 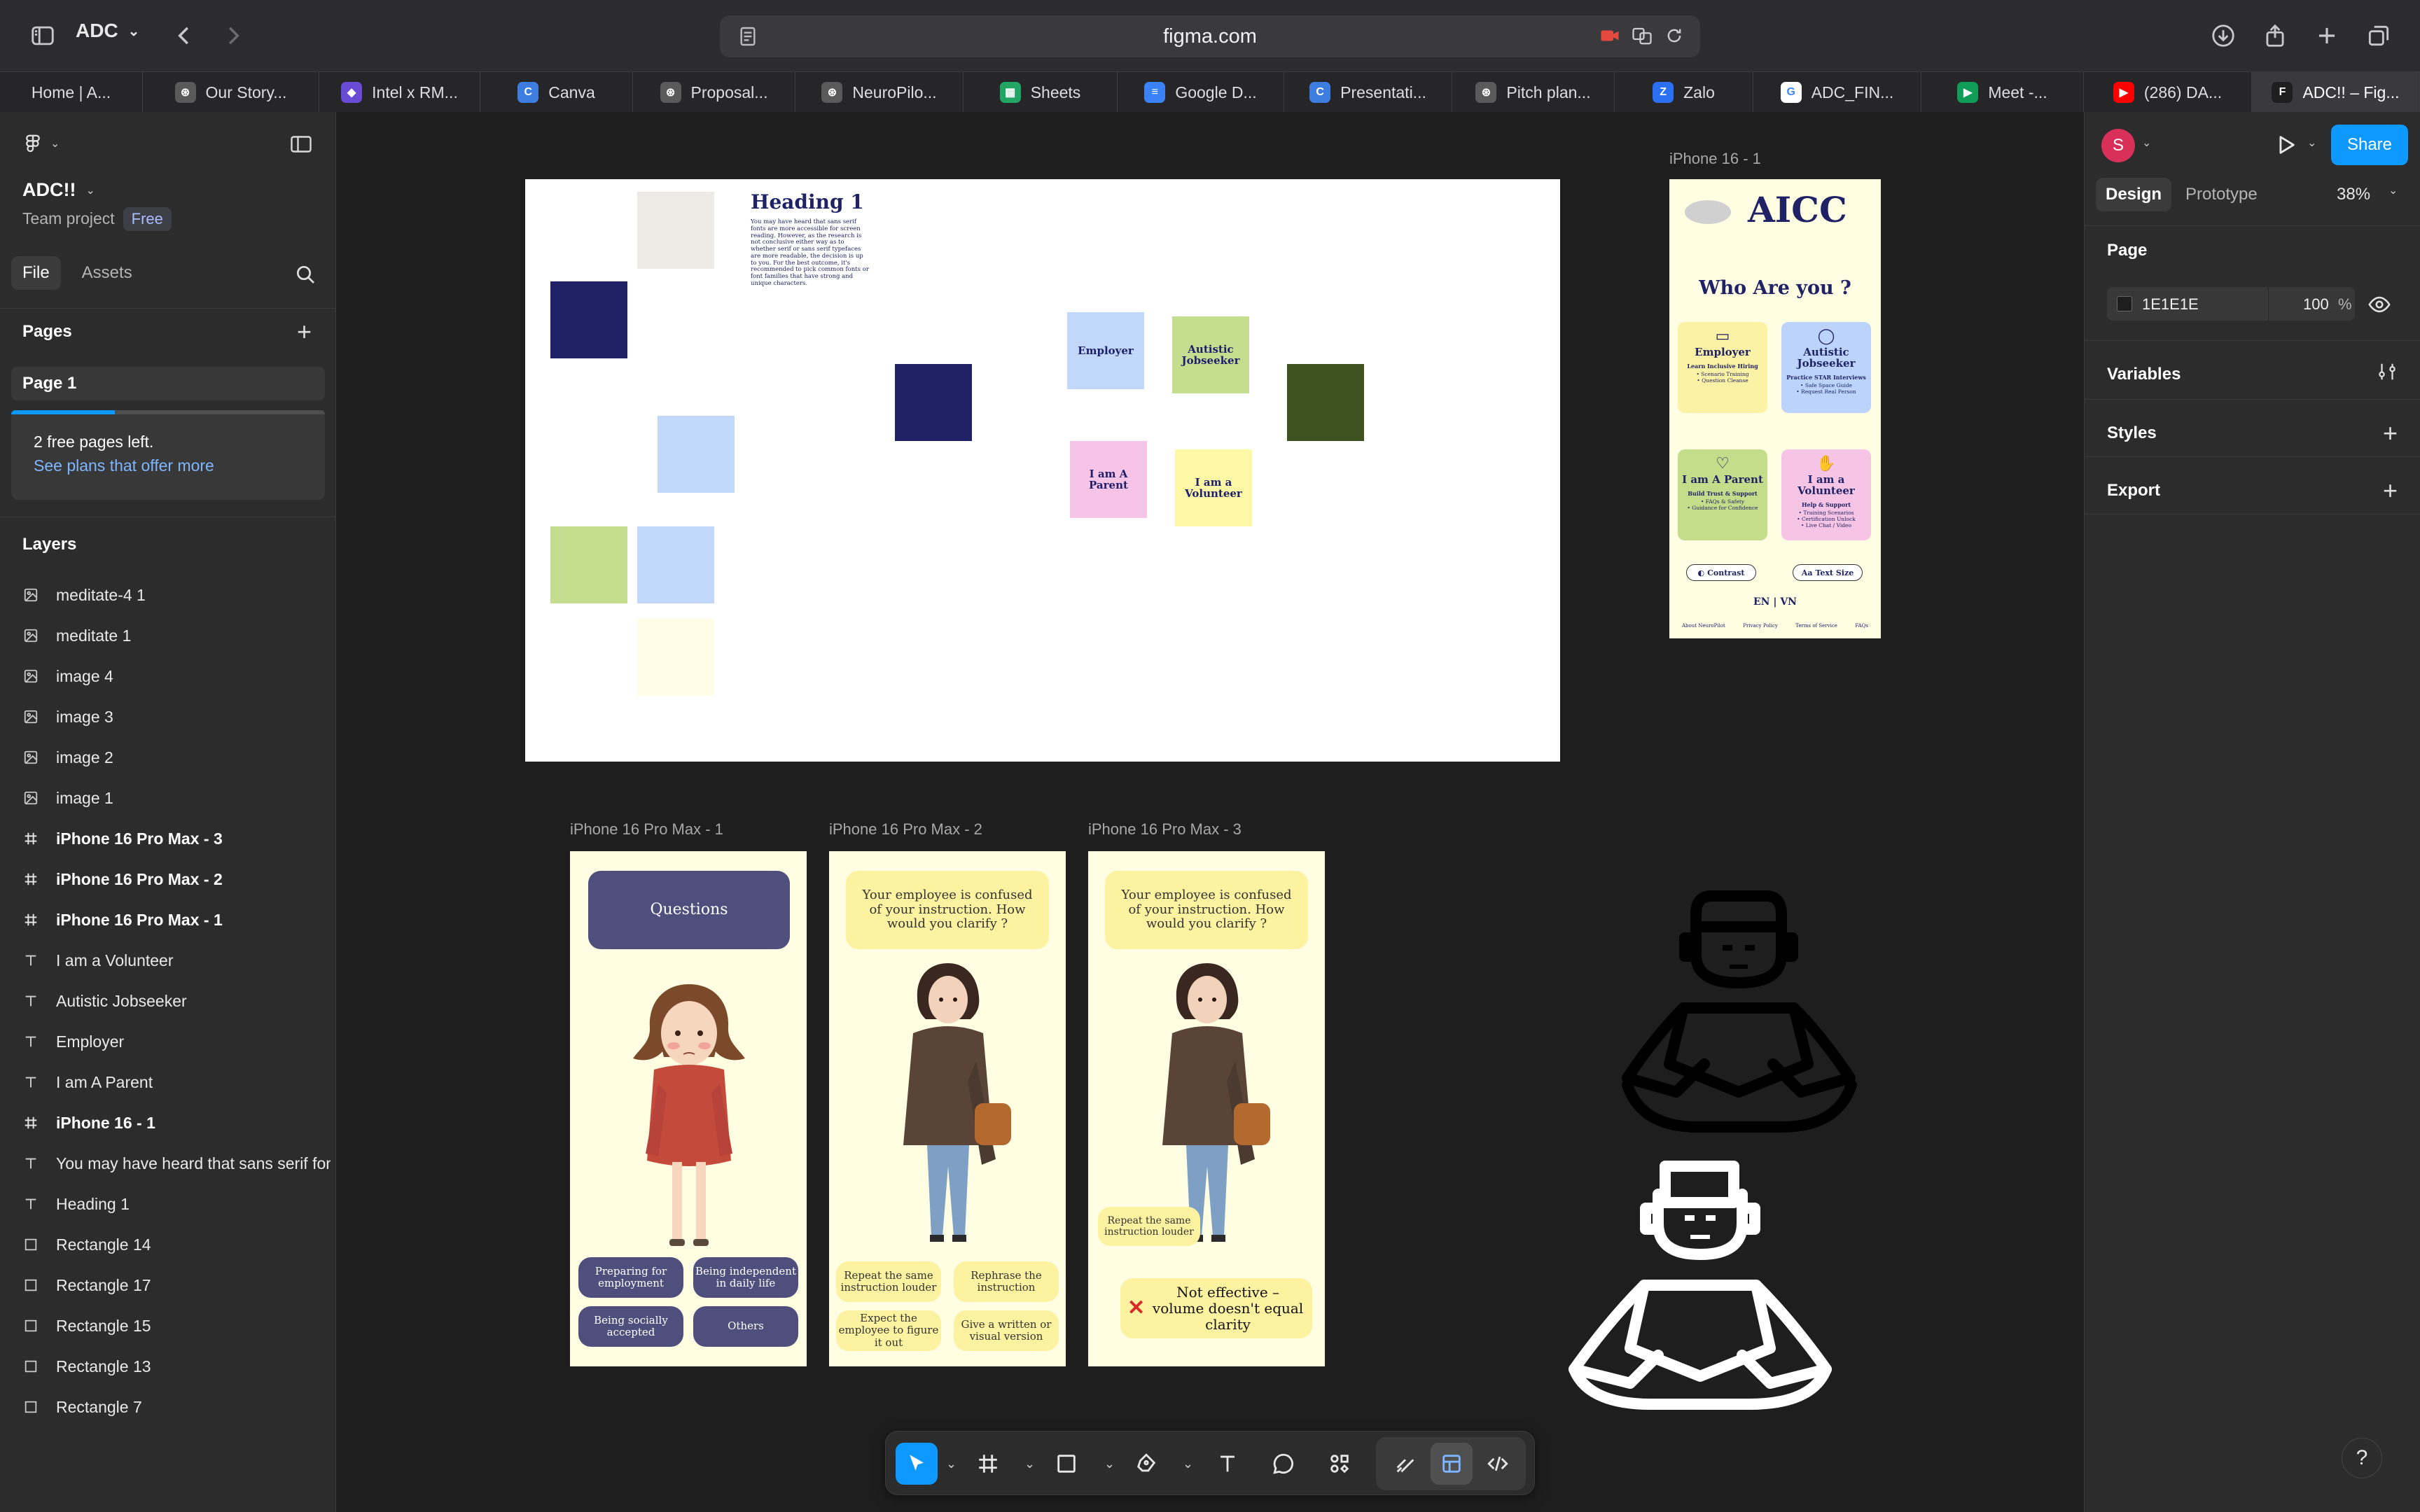 I want to click on pen-tool-icon, so click(x=1146, y=1464).